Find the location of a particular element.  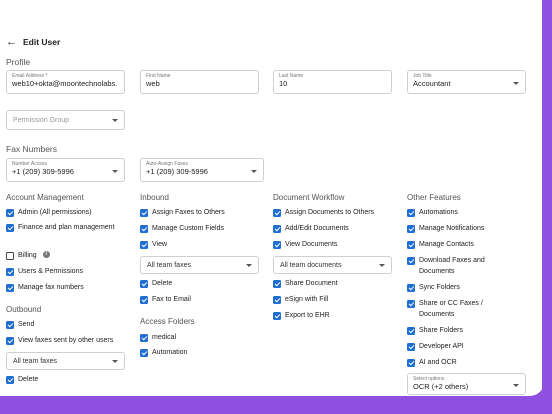

checkbox-billing: Billing i is located at coordinates (28, 256).